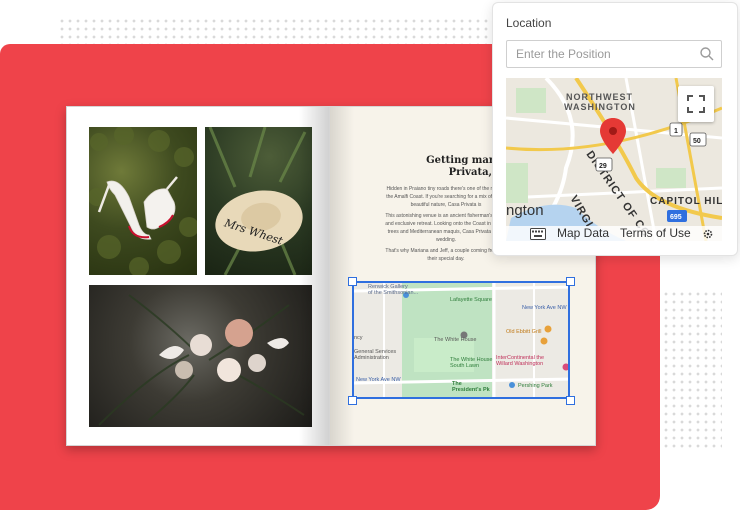 The height and width of the screenshot is (510, 740). Describe the element at coordinates (655, 233) in the screenshot. I see `terms-of-use-link: Terms of Use` at that location.